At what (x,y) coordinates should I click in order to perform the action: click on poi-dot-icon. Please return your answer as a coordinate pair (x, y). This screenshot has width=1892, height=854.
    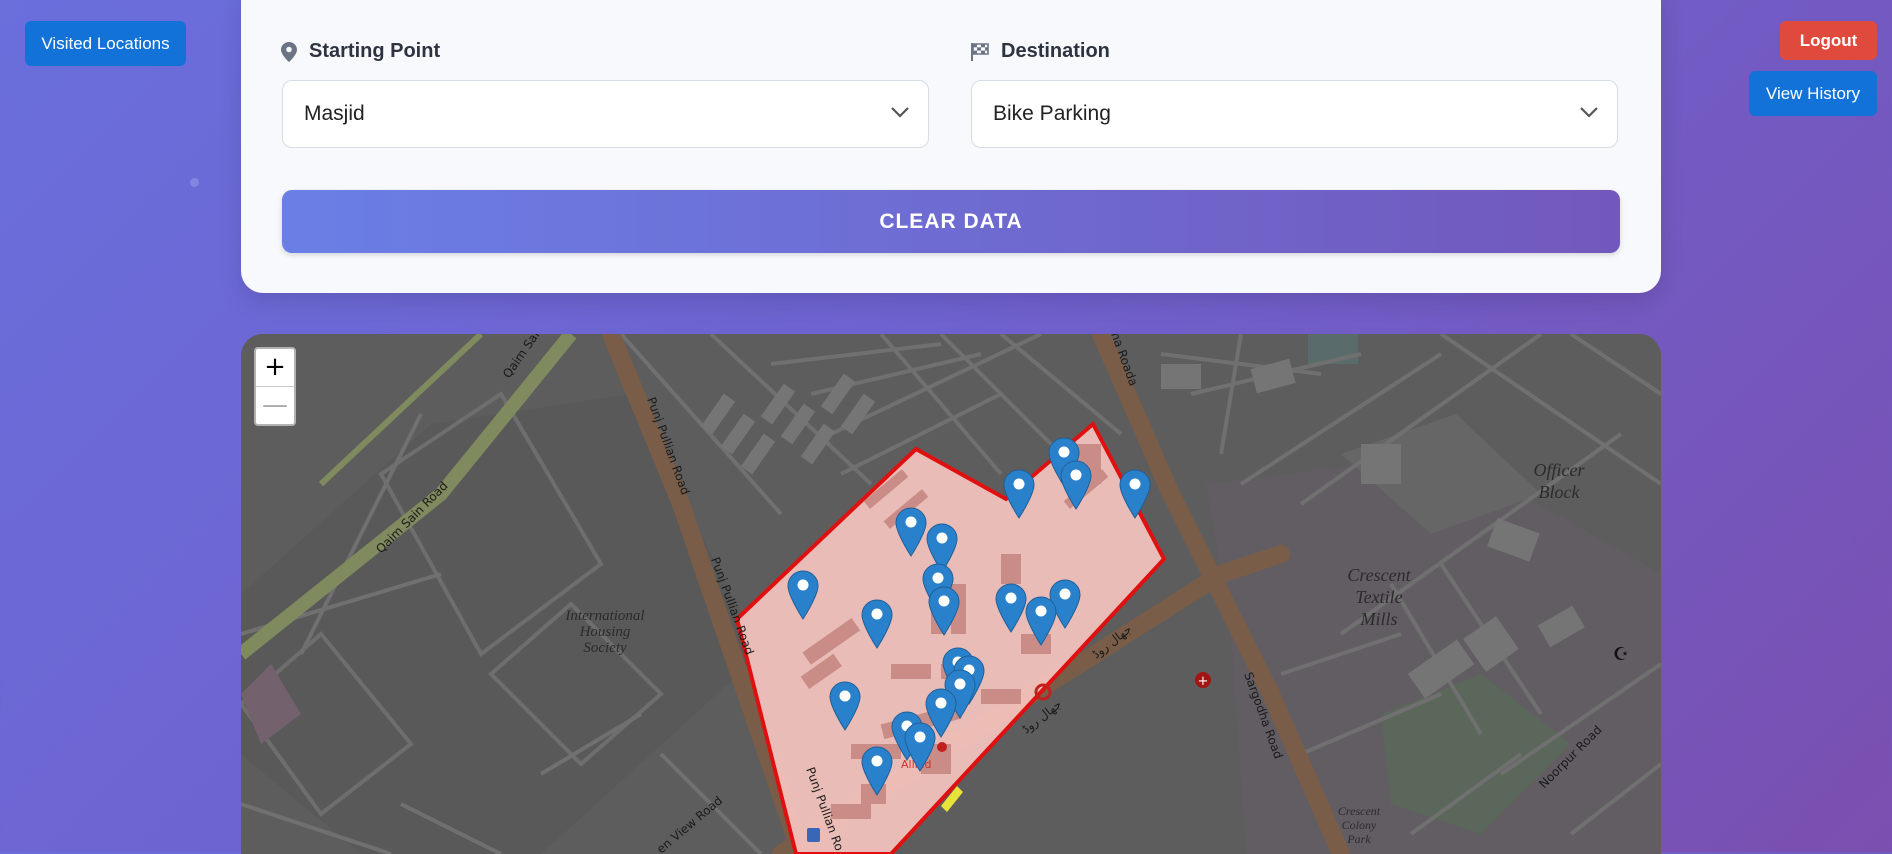
    Looking at the image, I should click on (942, 747).